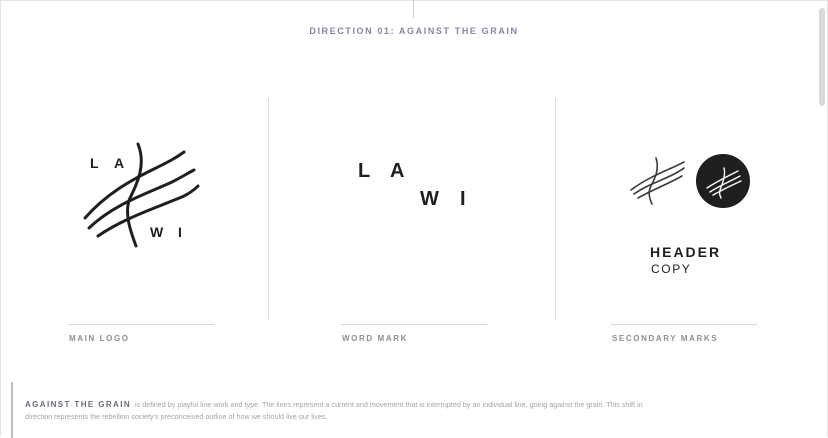 Image resolution: width=828 pixels, height=438 pixels. What do you see at coordinates (414, 31) in the screenshot?
I see `page-heading: DIRECTION 01: AGAINST THE GRAIN` at bounding box center [414, 31].